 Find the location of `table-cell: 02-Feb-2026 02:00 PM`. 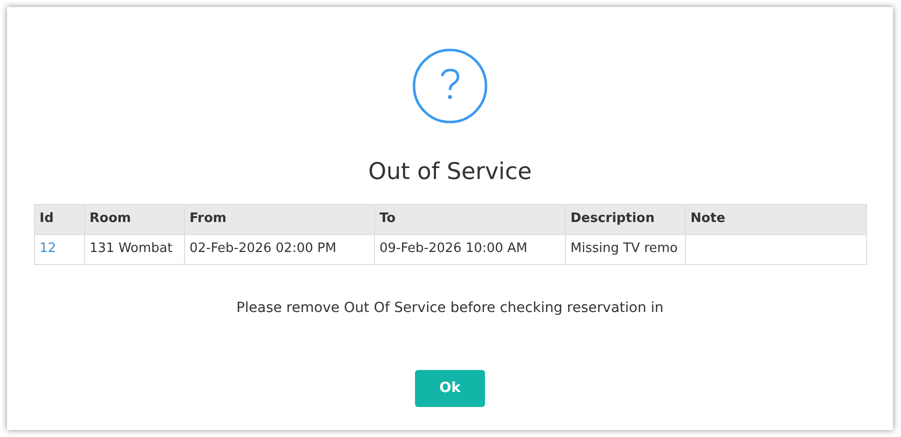

table-cell: 02-Feb-2026 02:00 PM is located at coordinates (279, 249).